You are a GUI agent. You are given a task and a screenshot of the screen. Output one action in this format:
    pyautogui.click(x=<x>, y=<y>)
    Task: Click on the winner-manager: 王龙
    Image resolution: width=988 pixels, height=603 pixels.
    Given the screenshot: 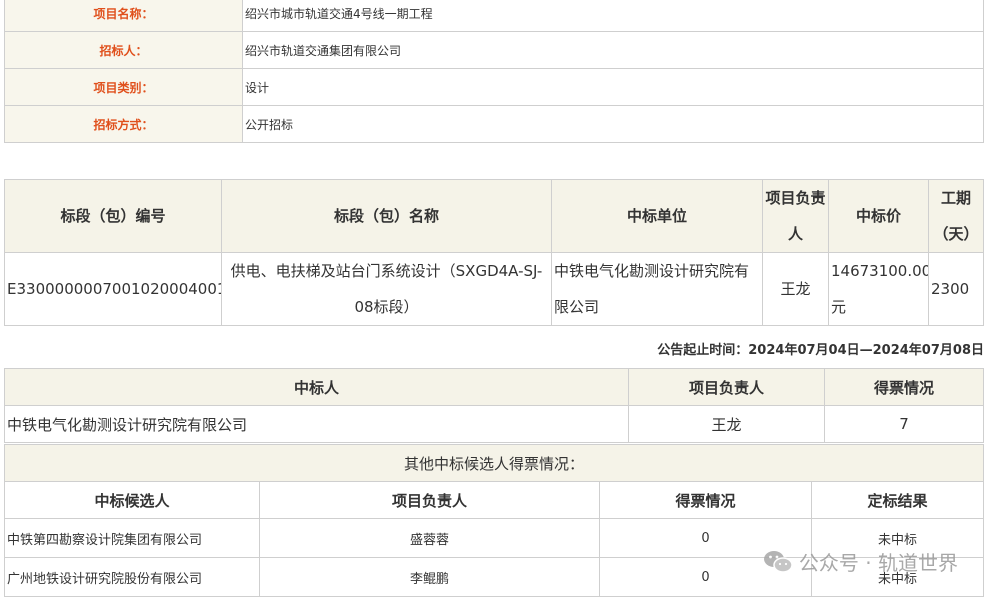 What is the action you would take?
    pyautogui.click(x=726, y=424)
    